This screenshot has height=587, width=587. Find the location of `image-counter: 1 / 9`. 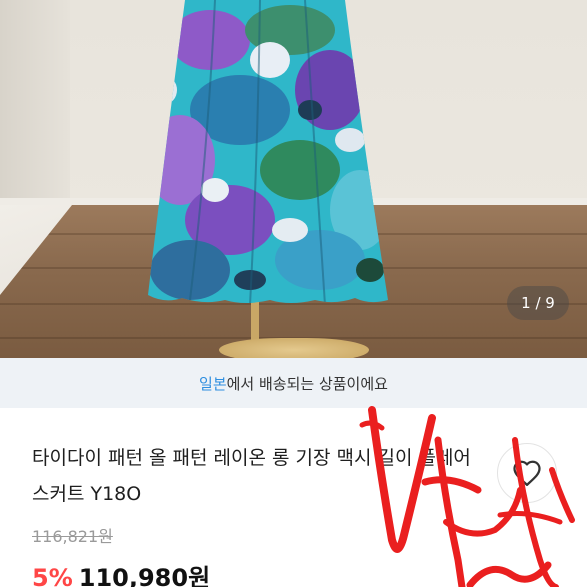

image-counter: 1 / 9 is located at coordinates (538, 303).